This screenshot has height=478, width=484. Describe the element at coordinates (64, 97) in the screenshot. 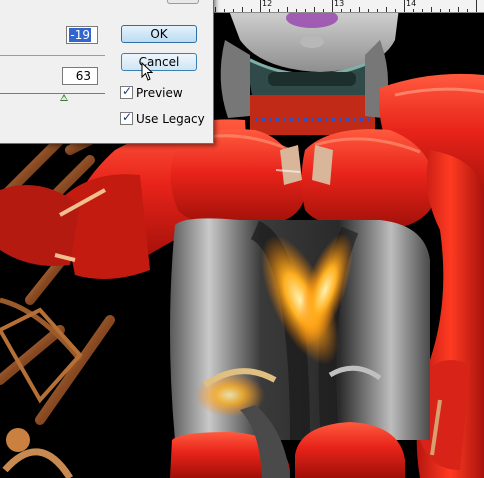

I see `slider-thumb-icon` at that location.